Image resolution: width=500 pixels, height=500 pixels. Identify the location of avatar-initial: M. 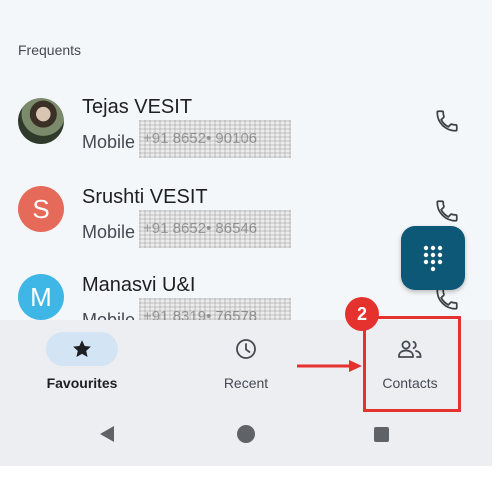
(41, 296).